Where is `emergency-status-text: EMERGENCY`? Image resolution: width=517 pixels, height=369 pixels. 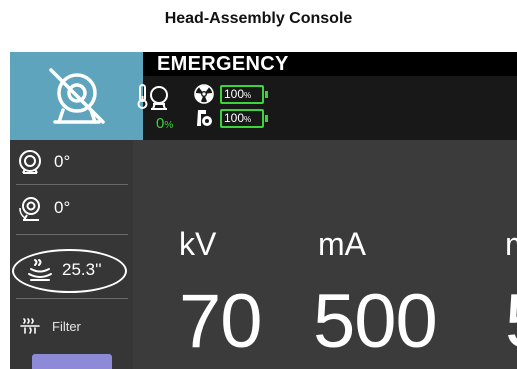
emergency-status-text: EMERGENCY is located at coordinates (223, 64).